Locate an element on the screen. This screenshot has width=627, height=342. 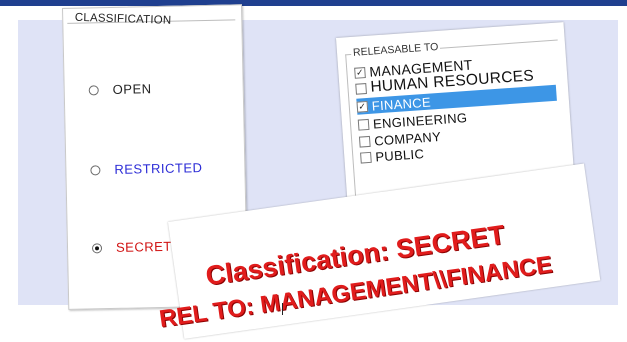
radio-option-secret: SECRET is located at coordinates (131, 247).